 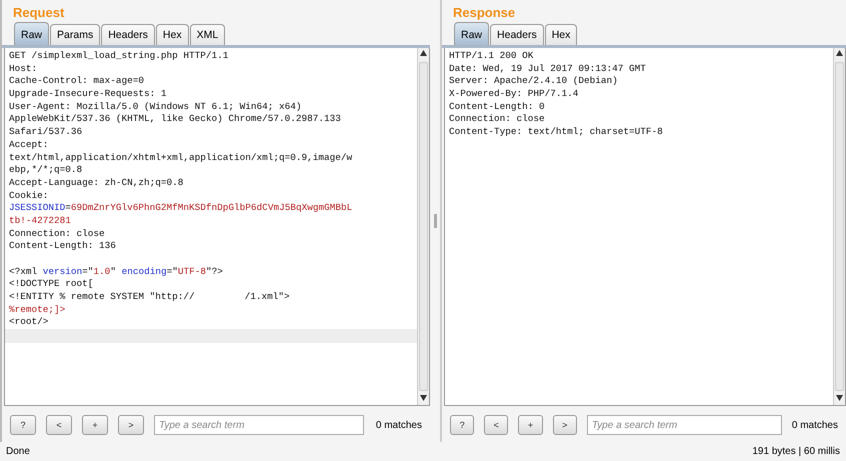 I want to click on code-line: ebp,*/*;q=0.8, so click(x=45, y=170).